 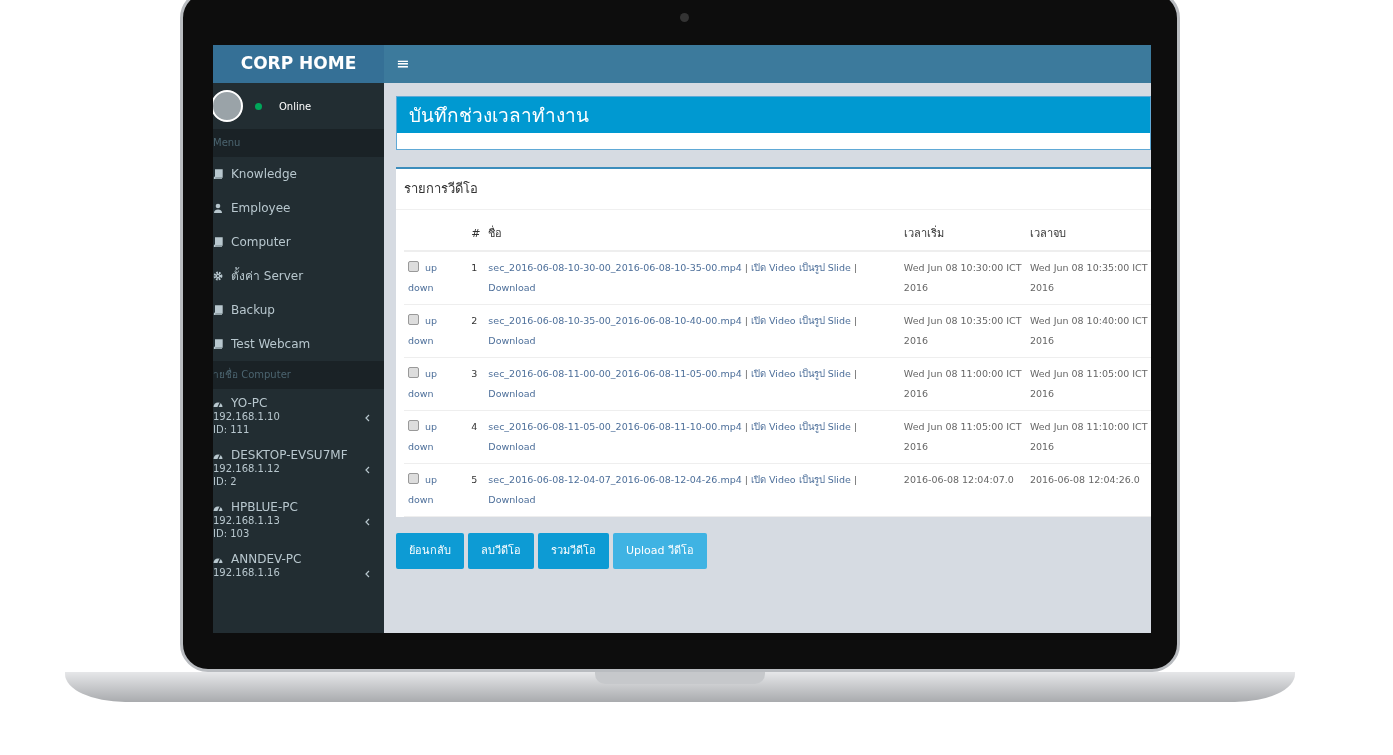 I want to click on file-link: sec_2016-06-08-10-30-00_2016-06-08-10-35-00.mp4, so click(x=615, y=267).